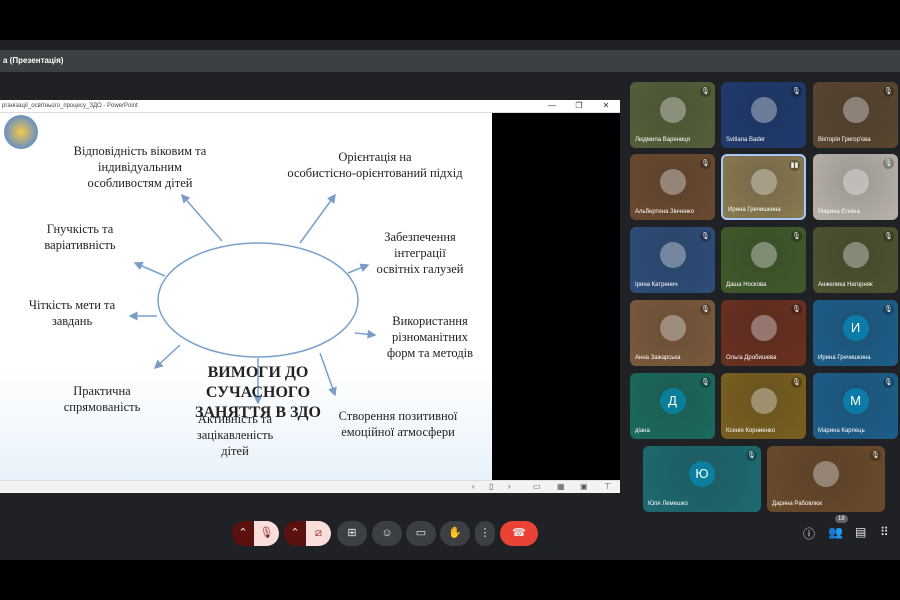 The width and height of the screenshot is (900, 600). What do you see at coordinates (561, 486) in the screenshot?
I see `sorter-view-icon: ▦` at bounding box center [561, 486].